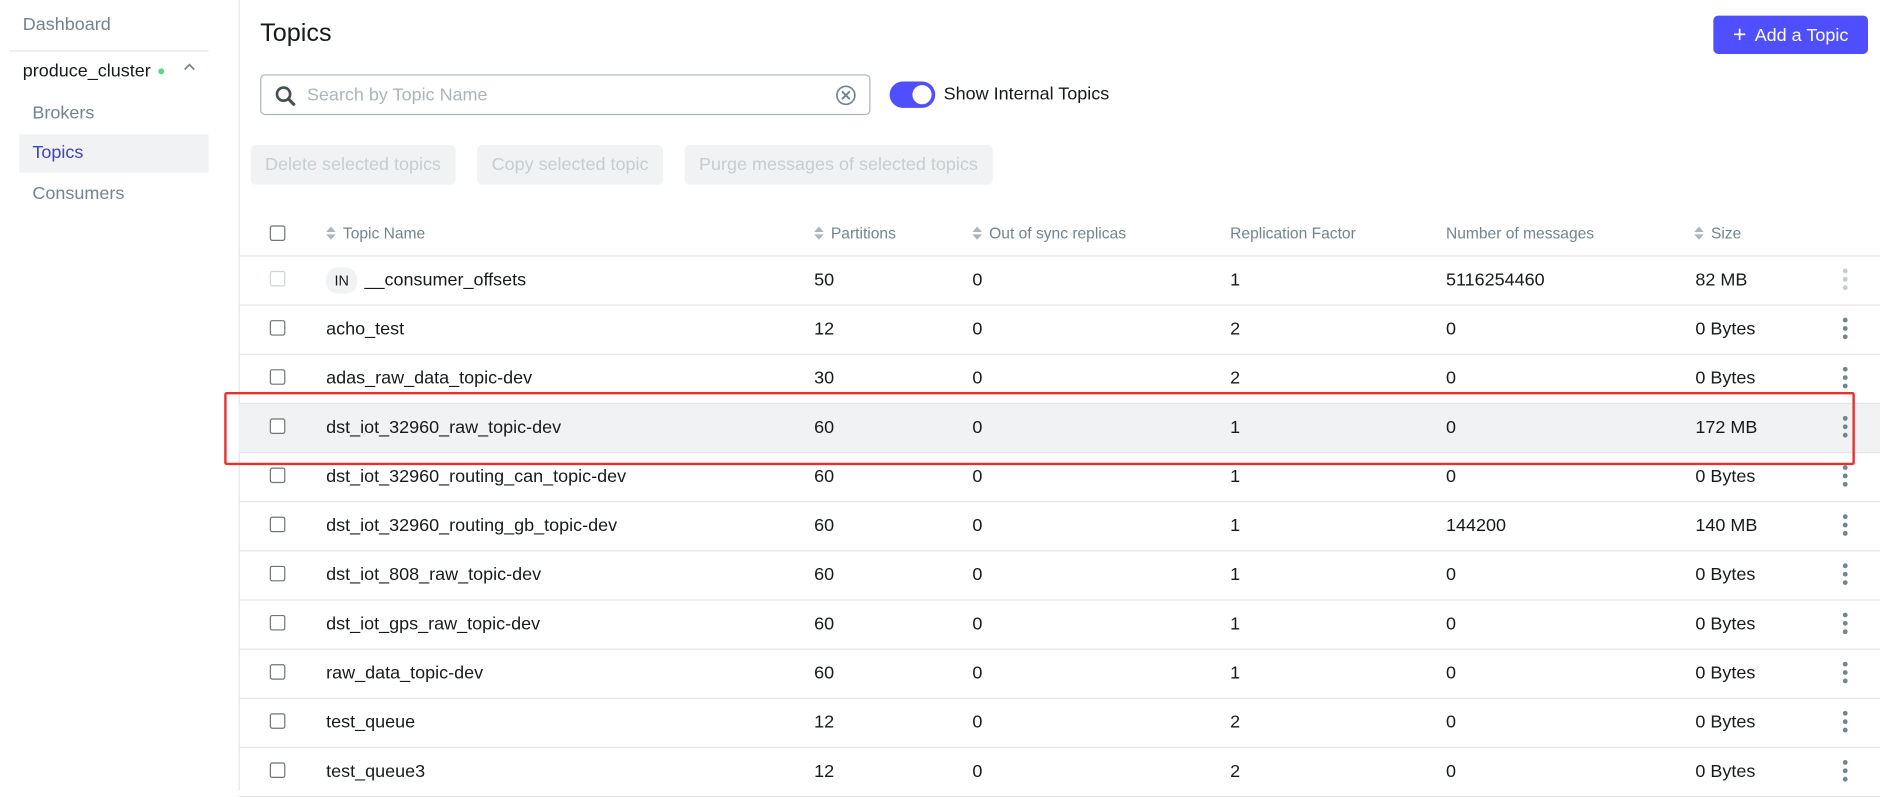 The height and width of the screenshot is (797, 1880). What do you see at coordinates (1791, 34) in the screenshot?
I see `add-topic-button: + Add a Topic` at bounding box center [1791, 34].